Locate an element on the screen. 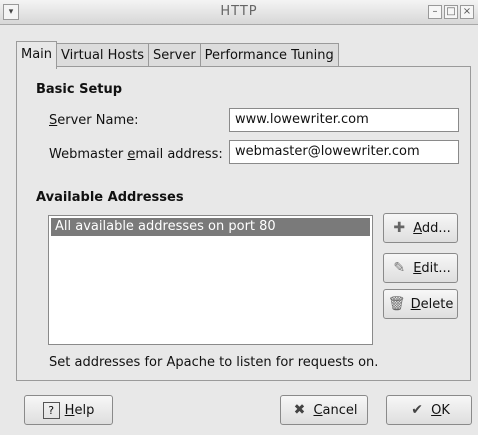 Image resolution: width=478 pixels, height=435 pixels. help-button: ? Help is located at coordinates (68, 410).